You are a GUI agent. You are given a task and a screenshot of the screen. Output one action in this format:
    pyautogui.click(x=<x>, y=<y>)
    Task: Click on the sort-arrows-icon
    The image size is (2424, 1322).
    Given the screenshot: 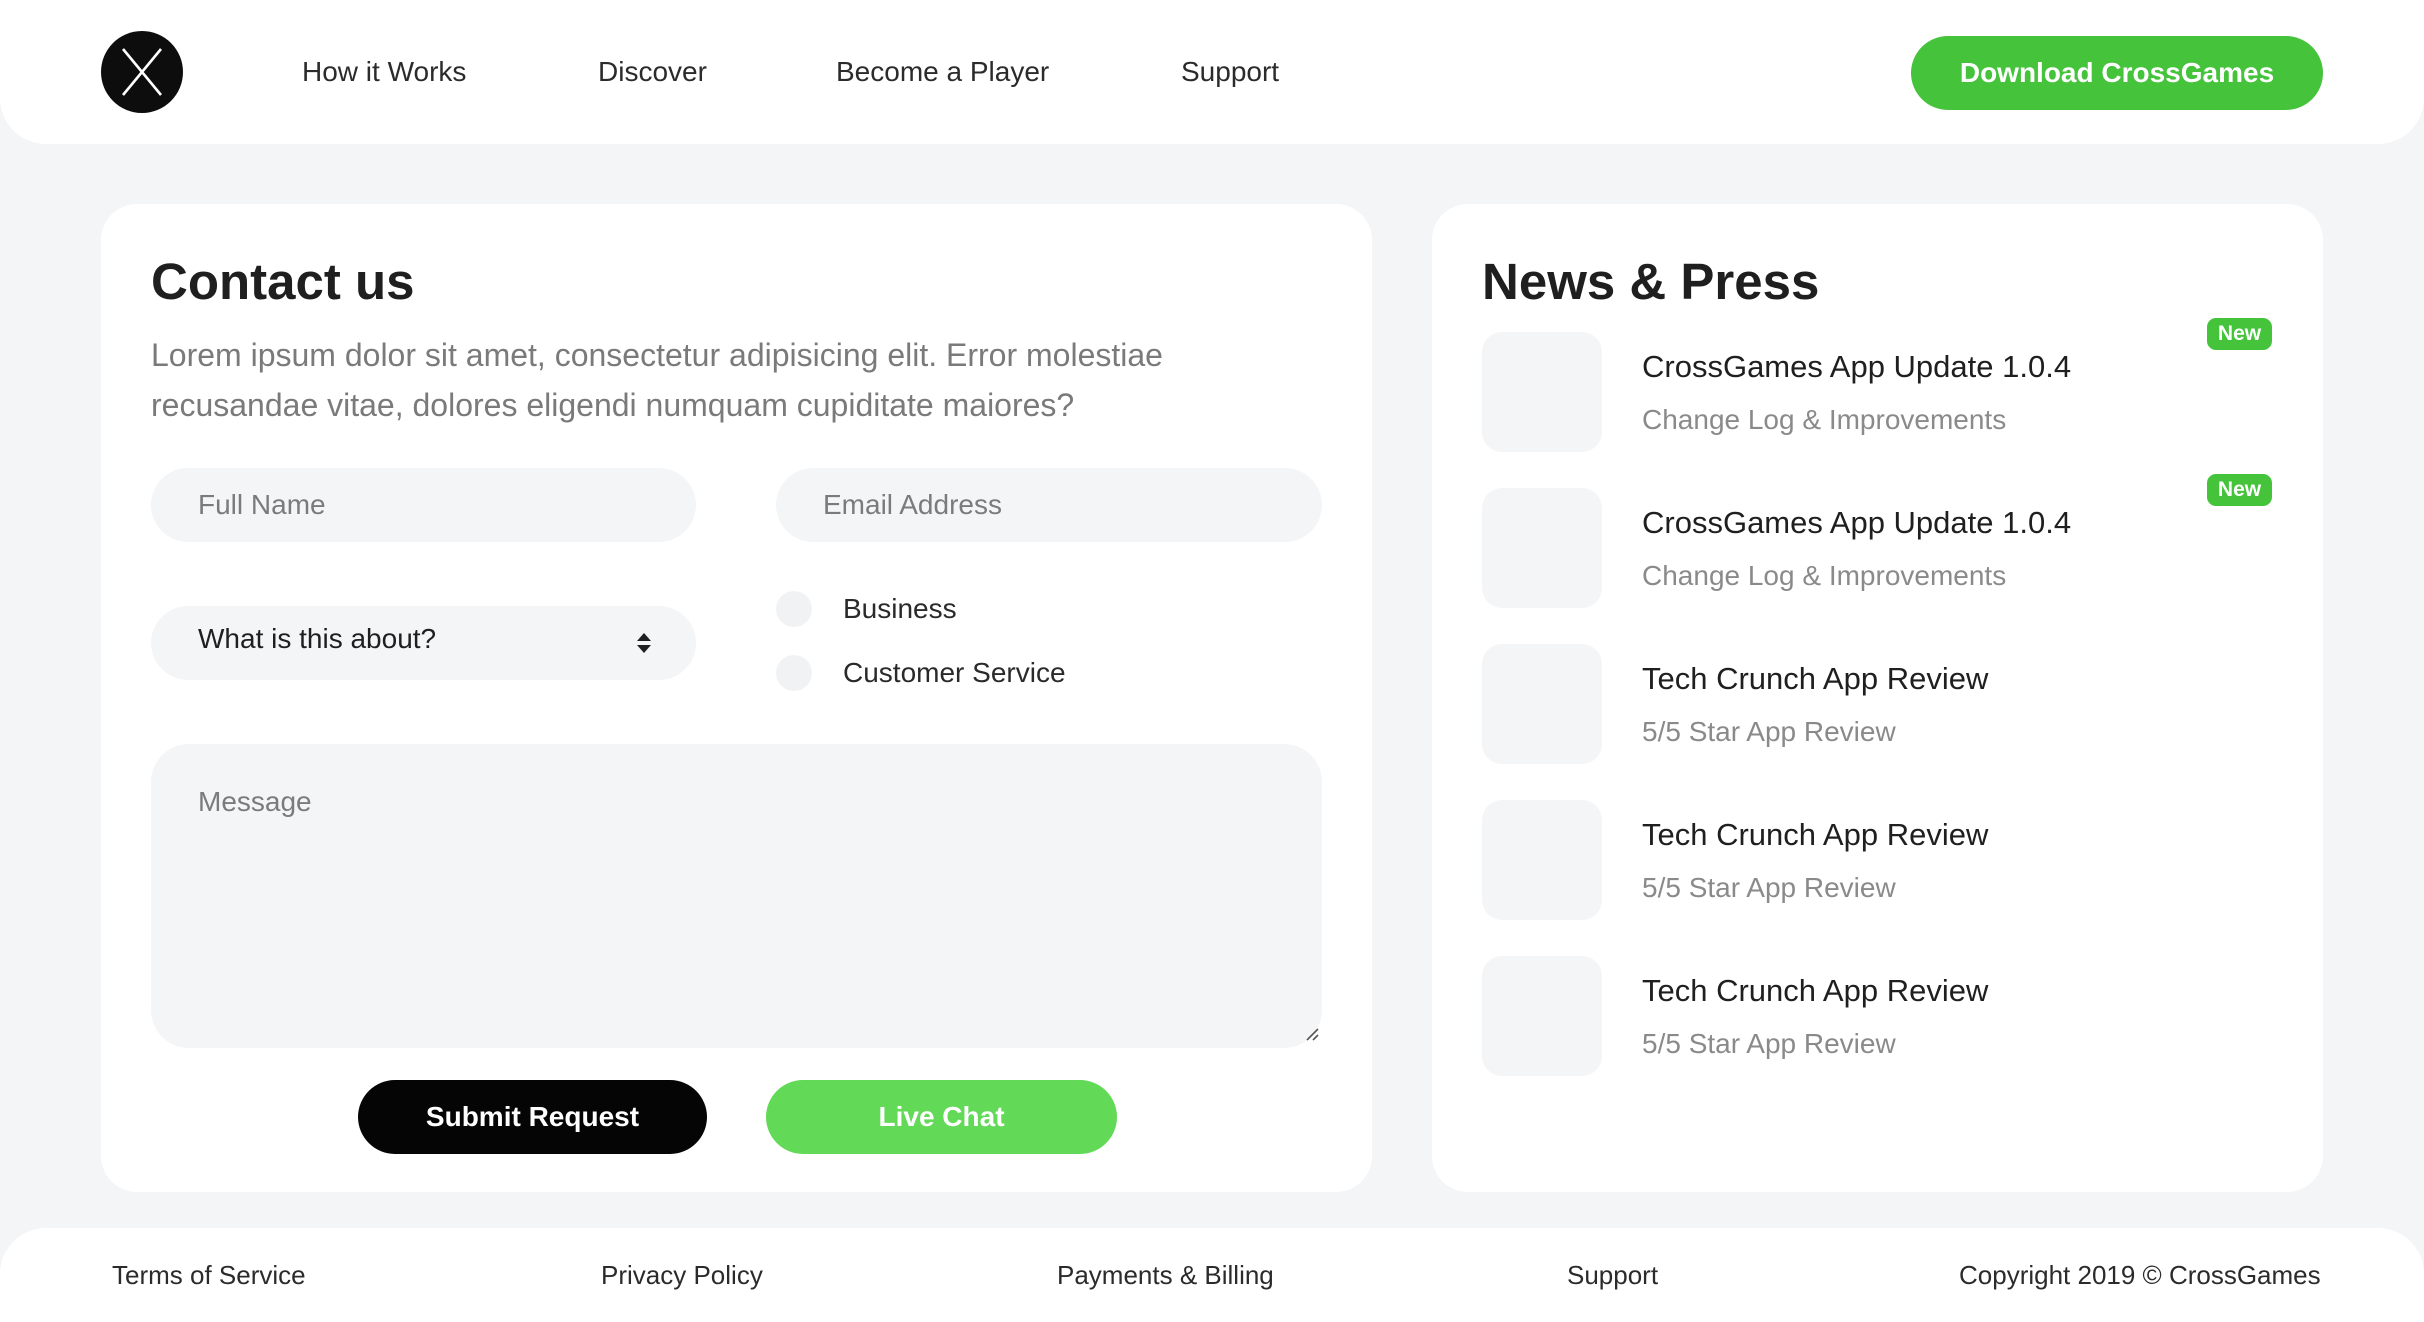 What is the action you would take?
    pyautogui.click(x=644, y=645)
    